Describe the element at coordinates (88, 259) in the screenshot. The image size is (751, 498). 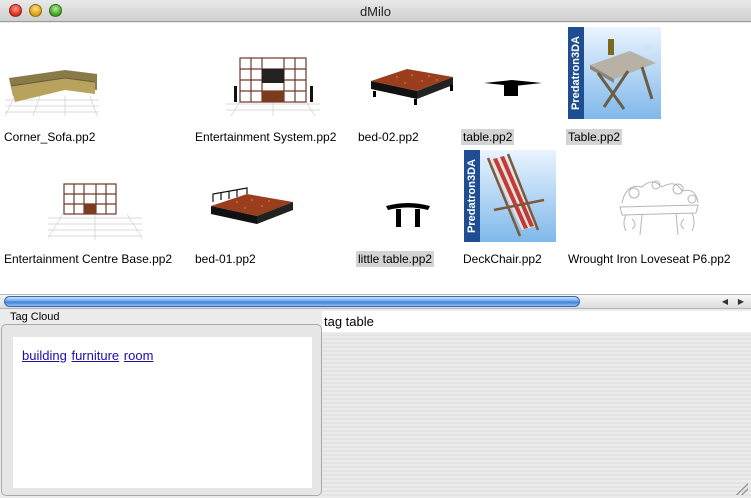
I see `grid-item-label: Entertainment Centre Base.pp2` at that location.